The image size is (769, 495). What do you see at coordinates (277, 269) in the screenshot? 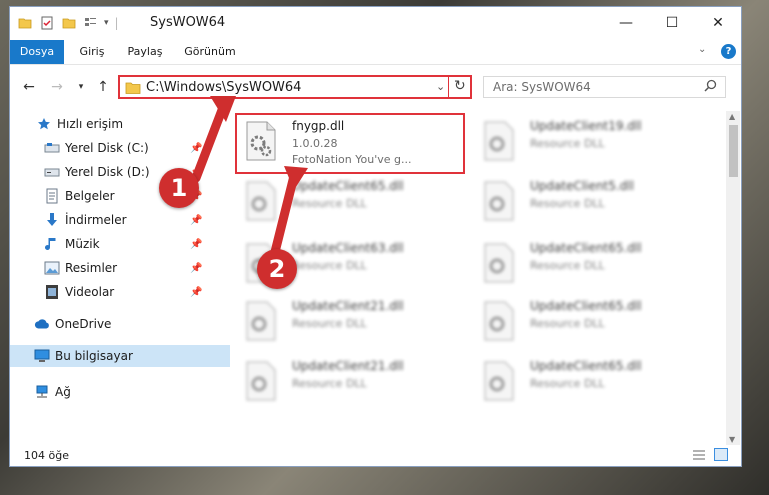
I see `step-2-badge: 2` at bounding box center [277, 269].